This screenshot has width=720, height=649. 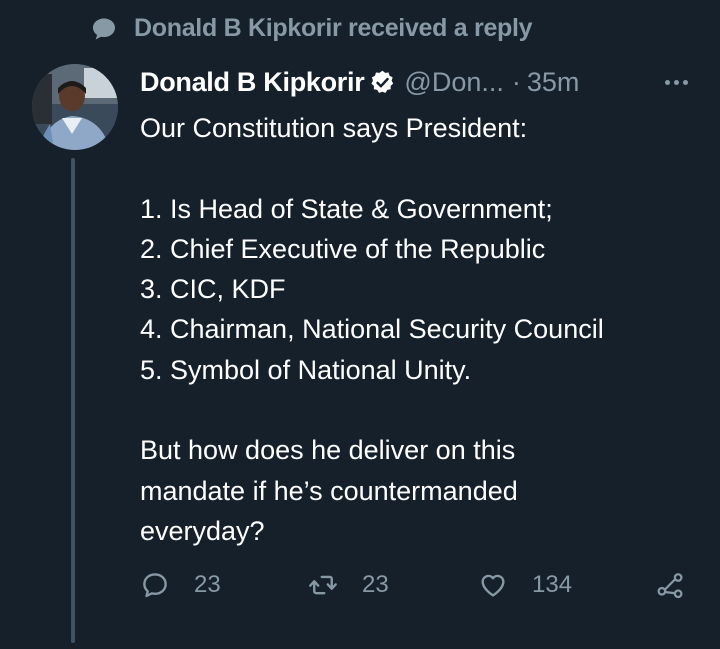 I want to click on heart-icon, so click(x=493, y=585).